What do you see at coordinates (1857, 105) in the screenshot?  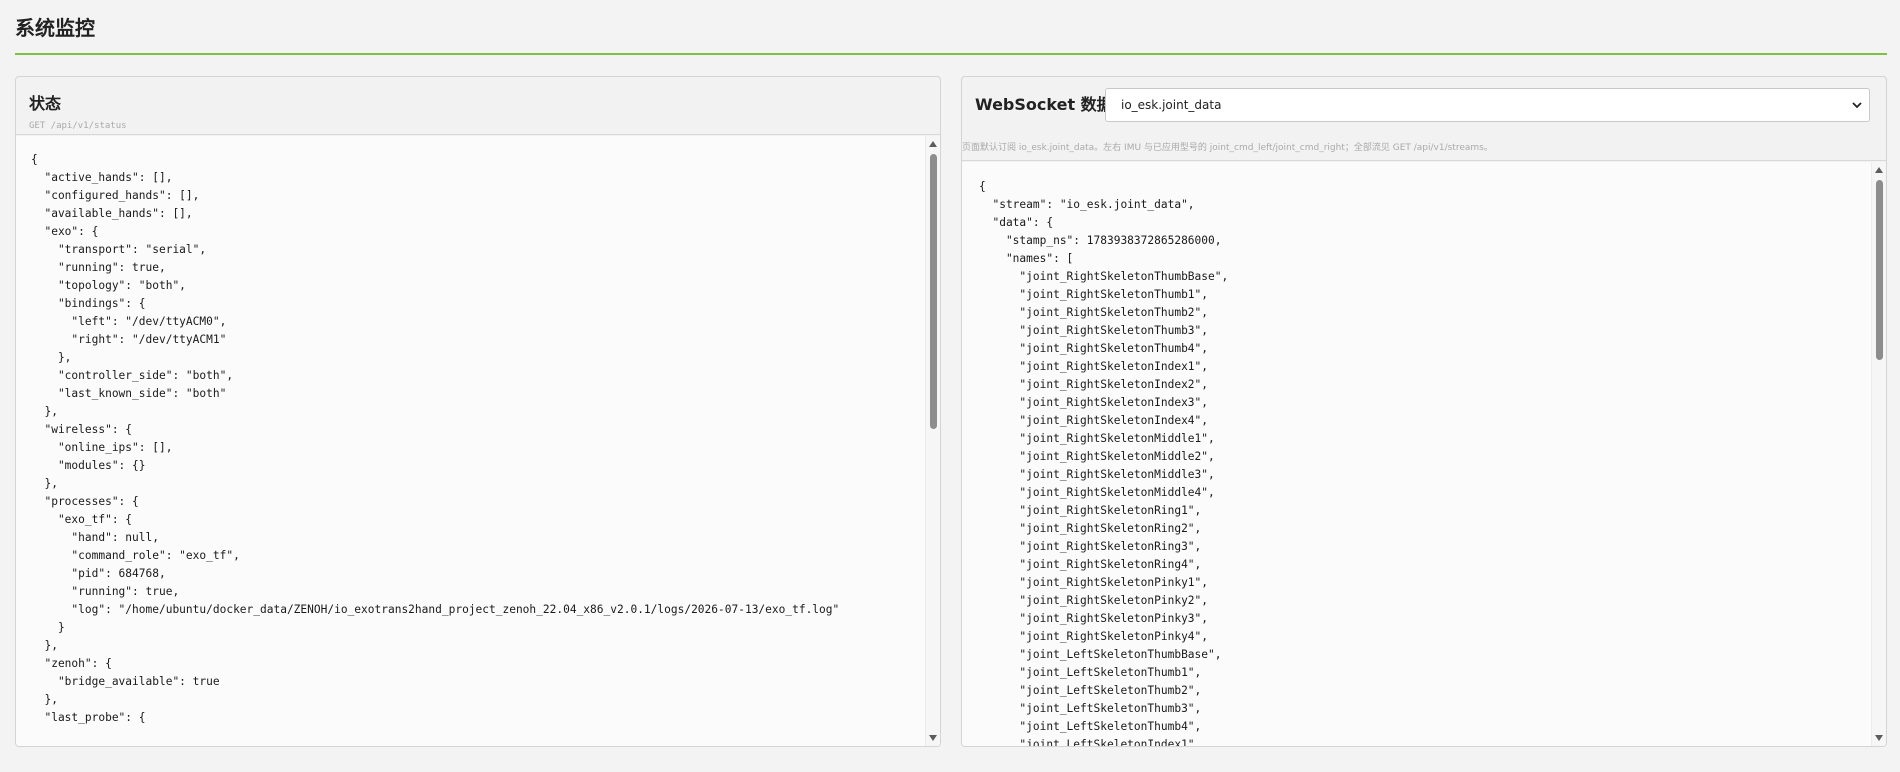 I see `chevron-down-icon` at bounding box center [1857, 105].